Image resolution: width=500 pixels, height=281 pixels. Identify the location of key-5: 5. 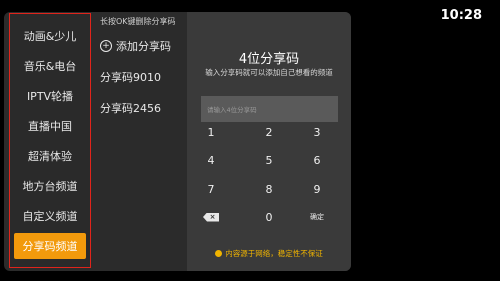
(269, 160).